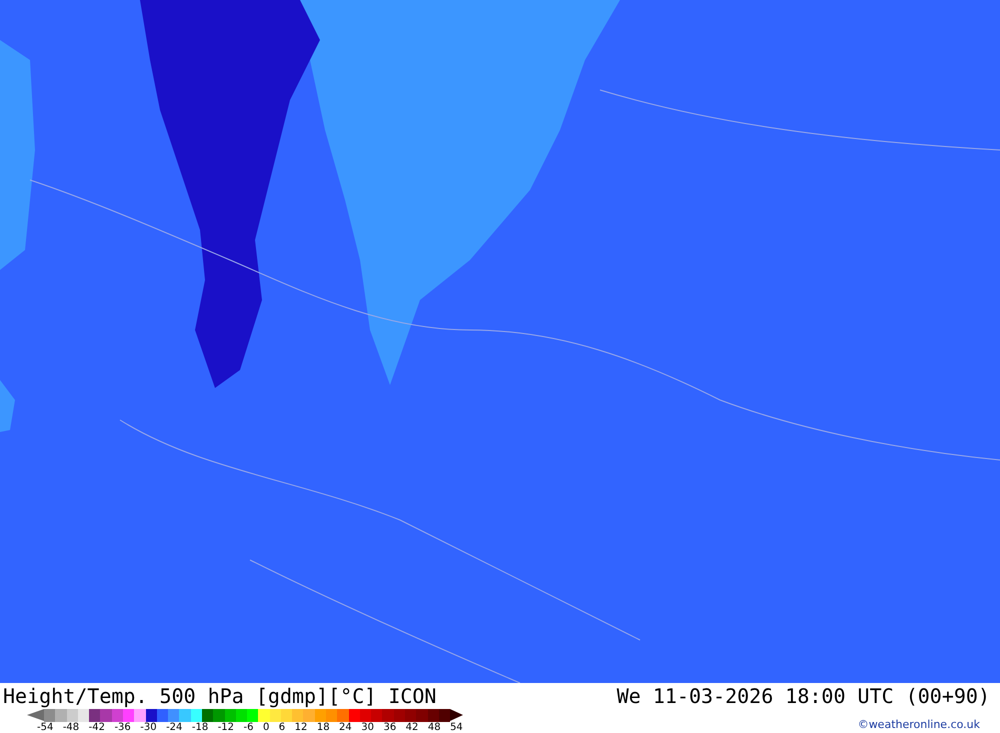  What do you see at coordinates (282, 727) in the screenshot?
I see `legend-label: 6` at bounding box center [282, 727].